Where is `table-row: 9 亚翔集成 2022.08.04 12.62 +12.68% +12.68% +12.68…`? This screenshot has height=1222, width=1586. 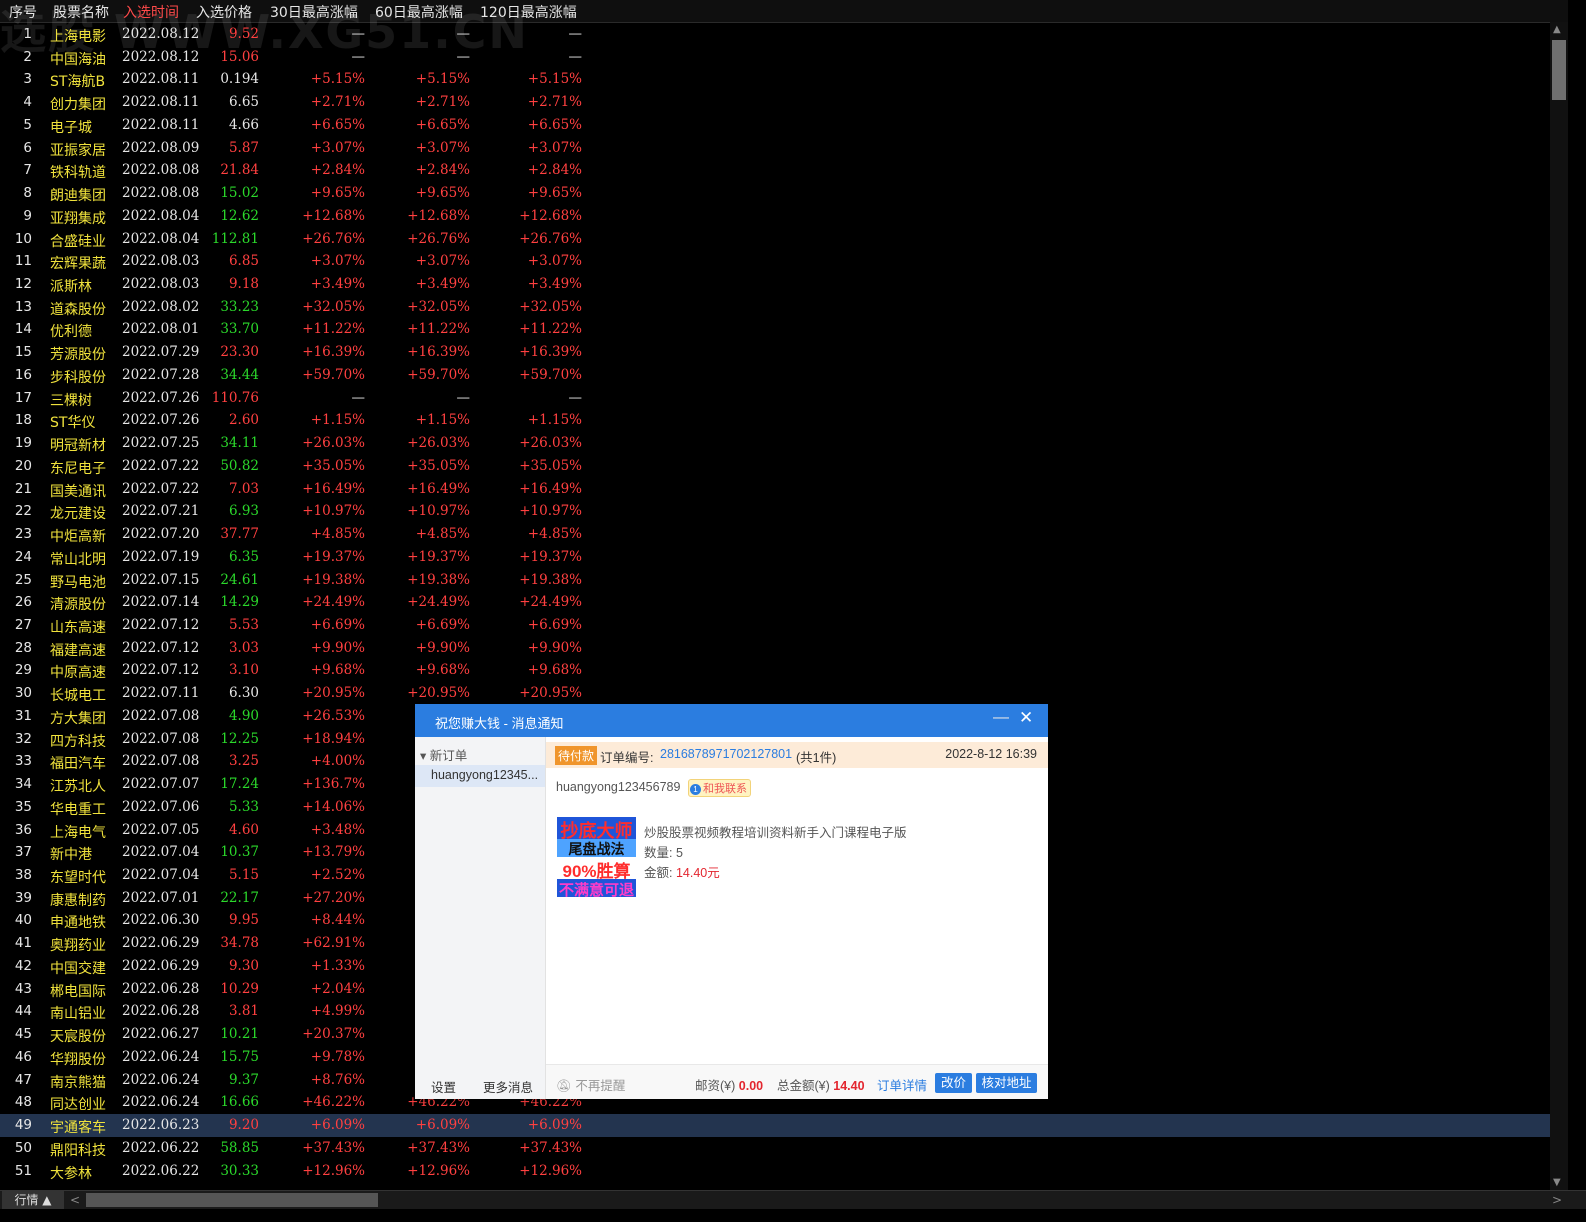 table-row: 9 亚翔集成 2022.08.04 12.62 +12.68% +12.68% +12.68… is located at coordinates (784, 216).